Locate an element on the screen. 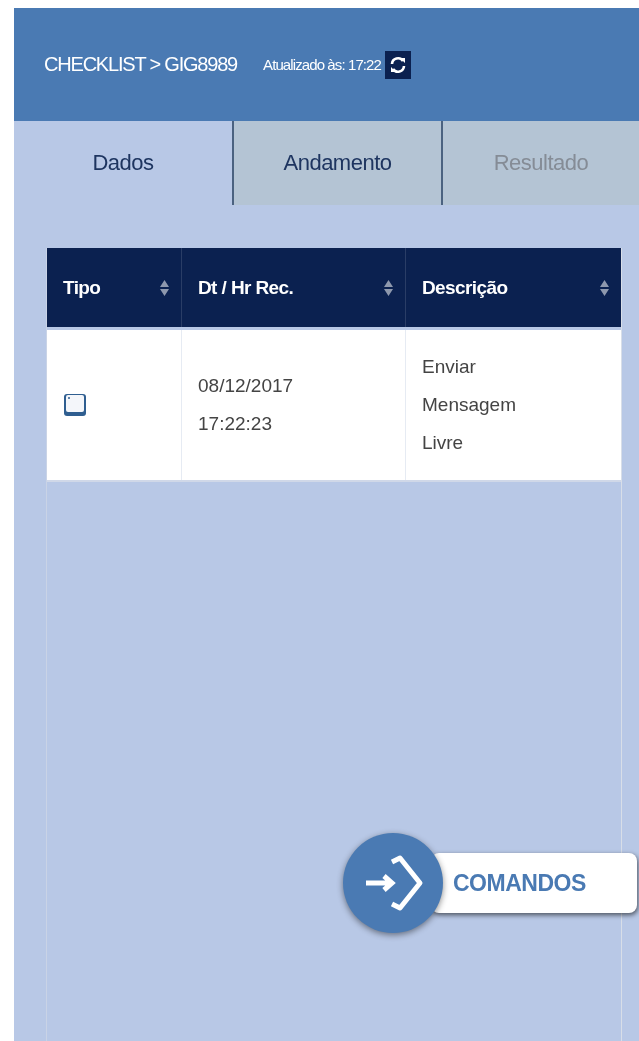  time-text: 17:22:23 is located at coordinates (235, 424).